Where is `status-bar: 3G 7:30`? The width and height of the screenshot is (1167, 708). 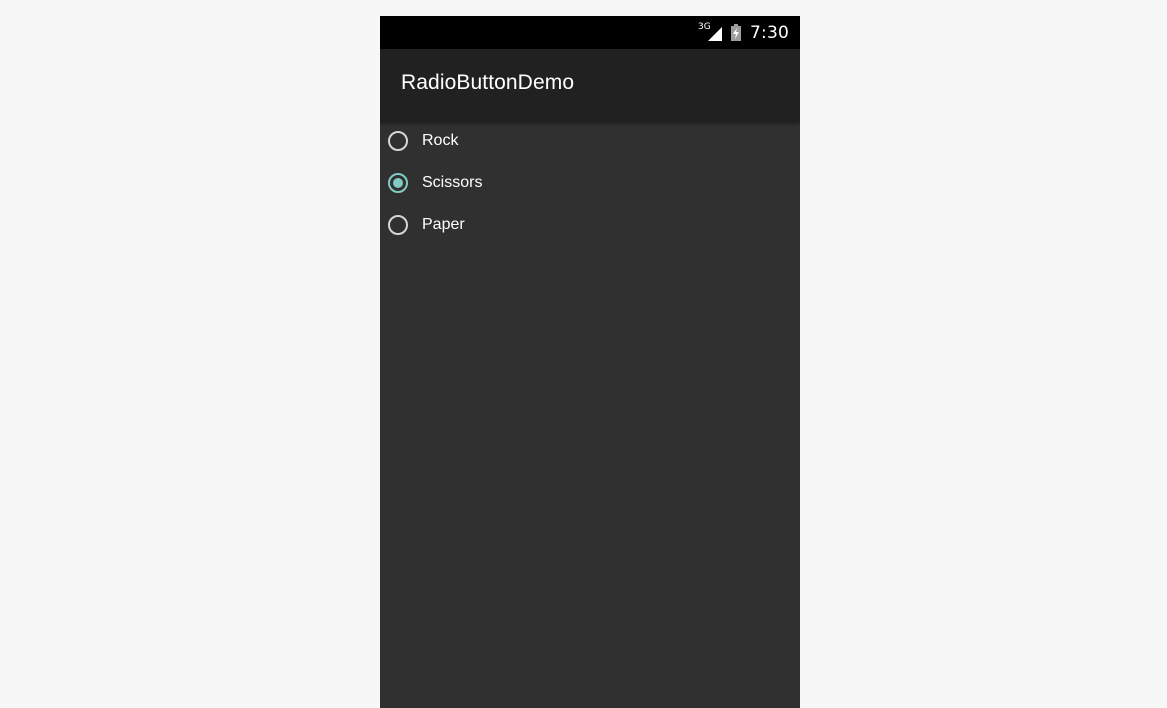
status-bar: 3G 7:30 is located at coordinates (590, 32).